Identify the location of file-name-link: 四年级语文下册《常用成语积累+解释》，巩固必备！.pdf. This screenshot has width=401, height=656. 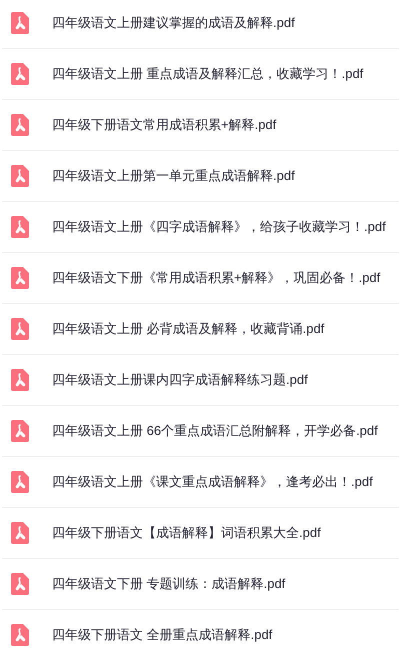
(216, 278).